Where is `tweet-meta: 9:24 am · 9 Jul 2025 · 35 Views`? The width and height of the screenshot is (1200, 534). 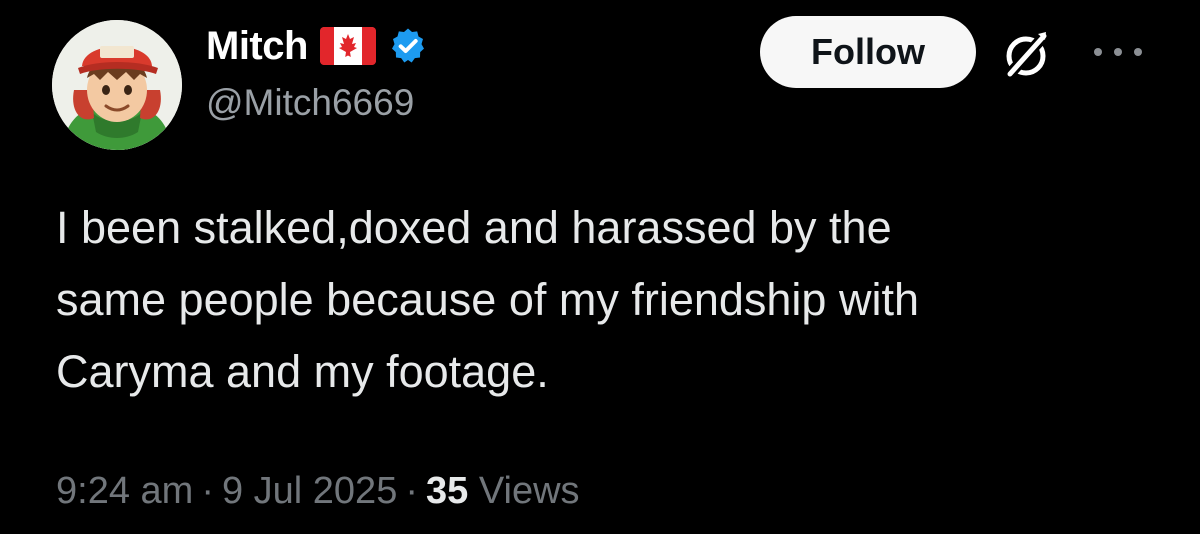 tweet-meta: 9:24 am · 9 Jul 2025 · 35 Views is located at coordinates (318, 491).